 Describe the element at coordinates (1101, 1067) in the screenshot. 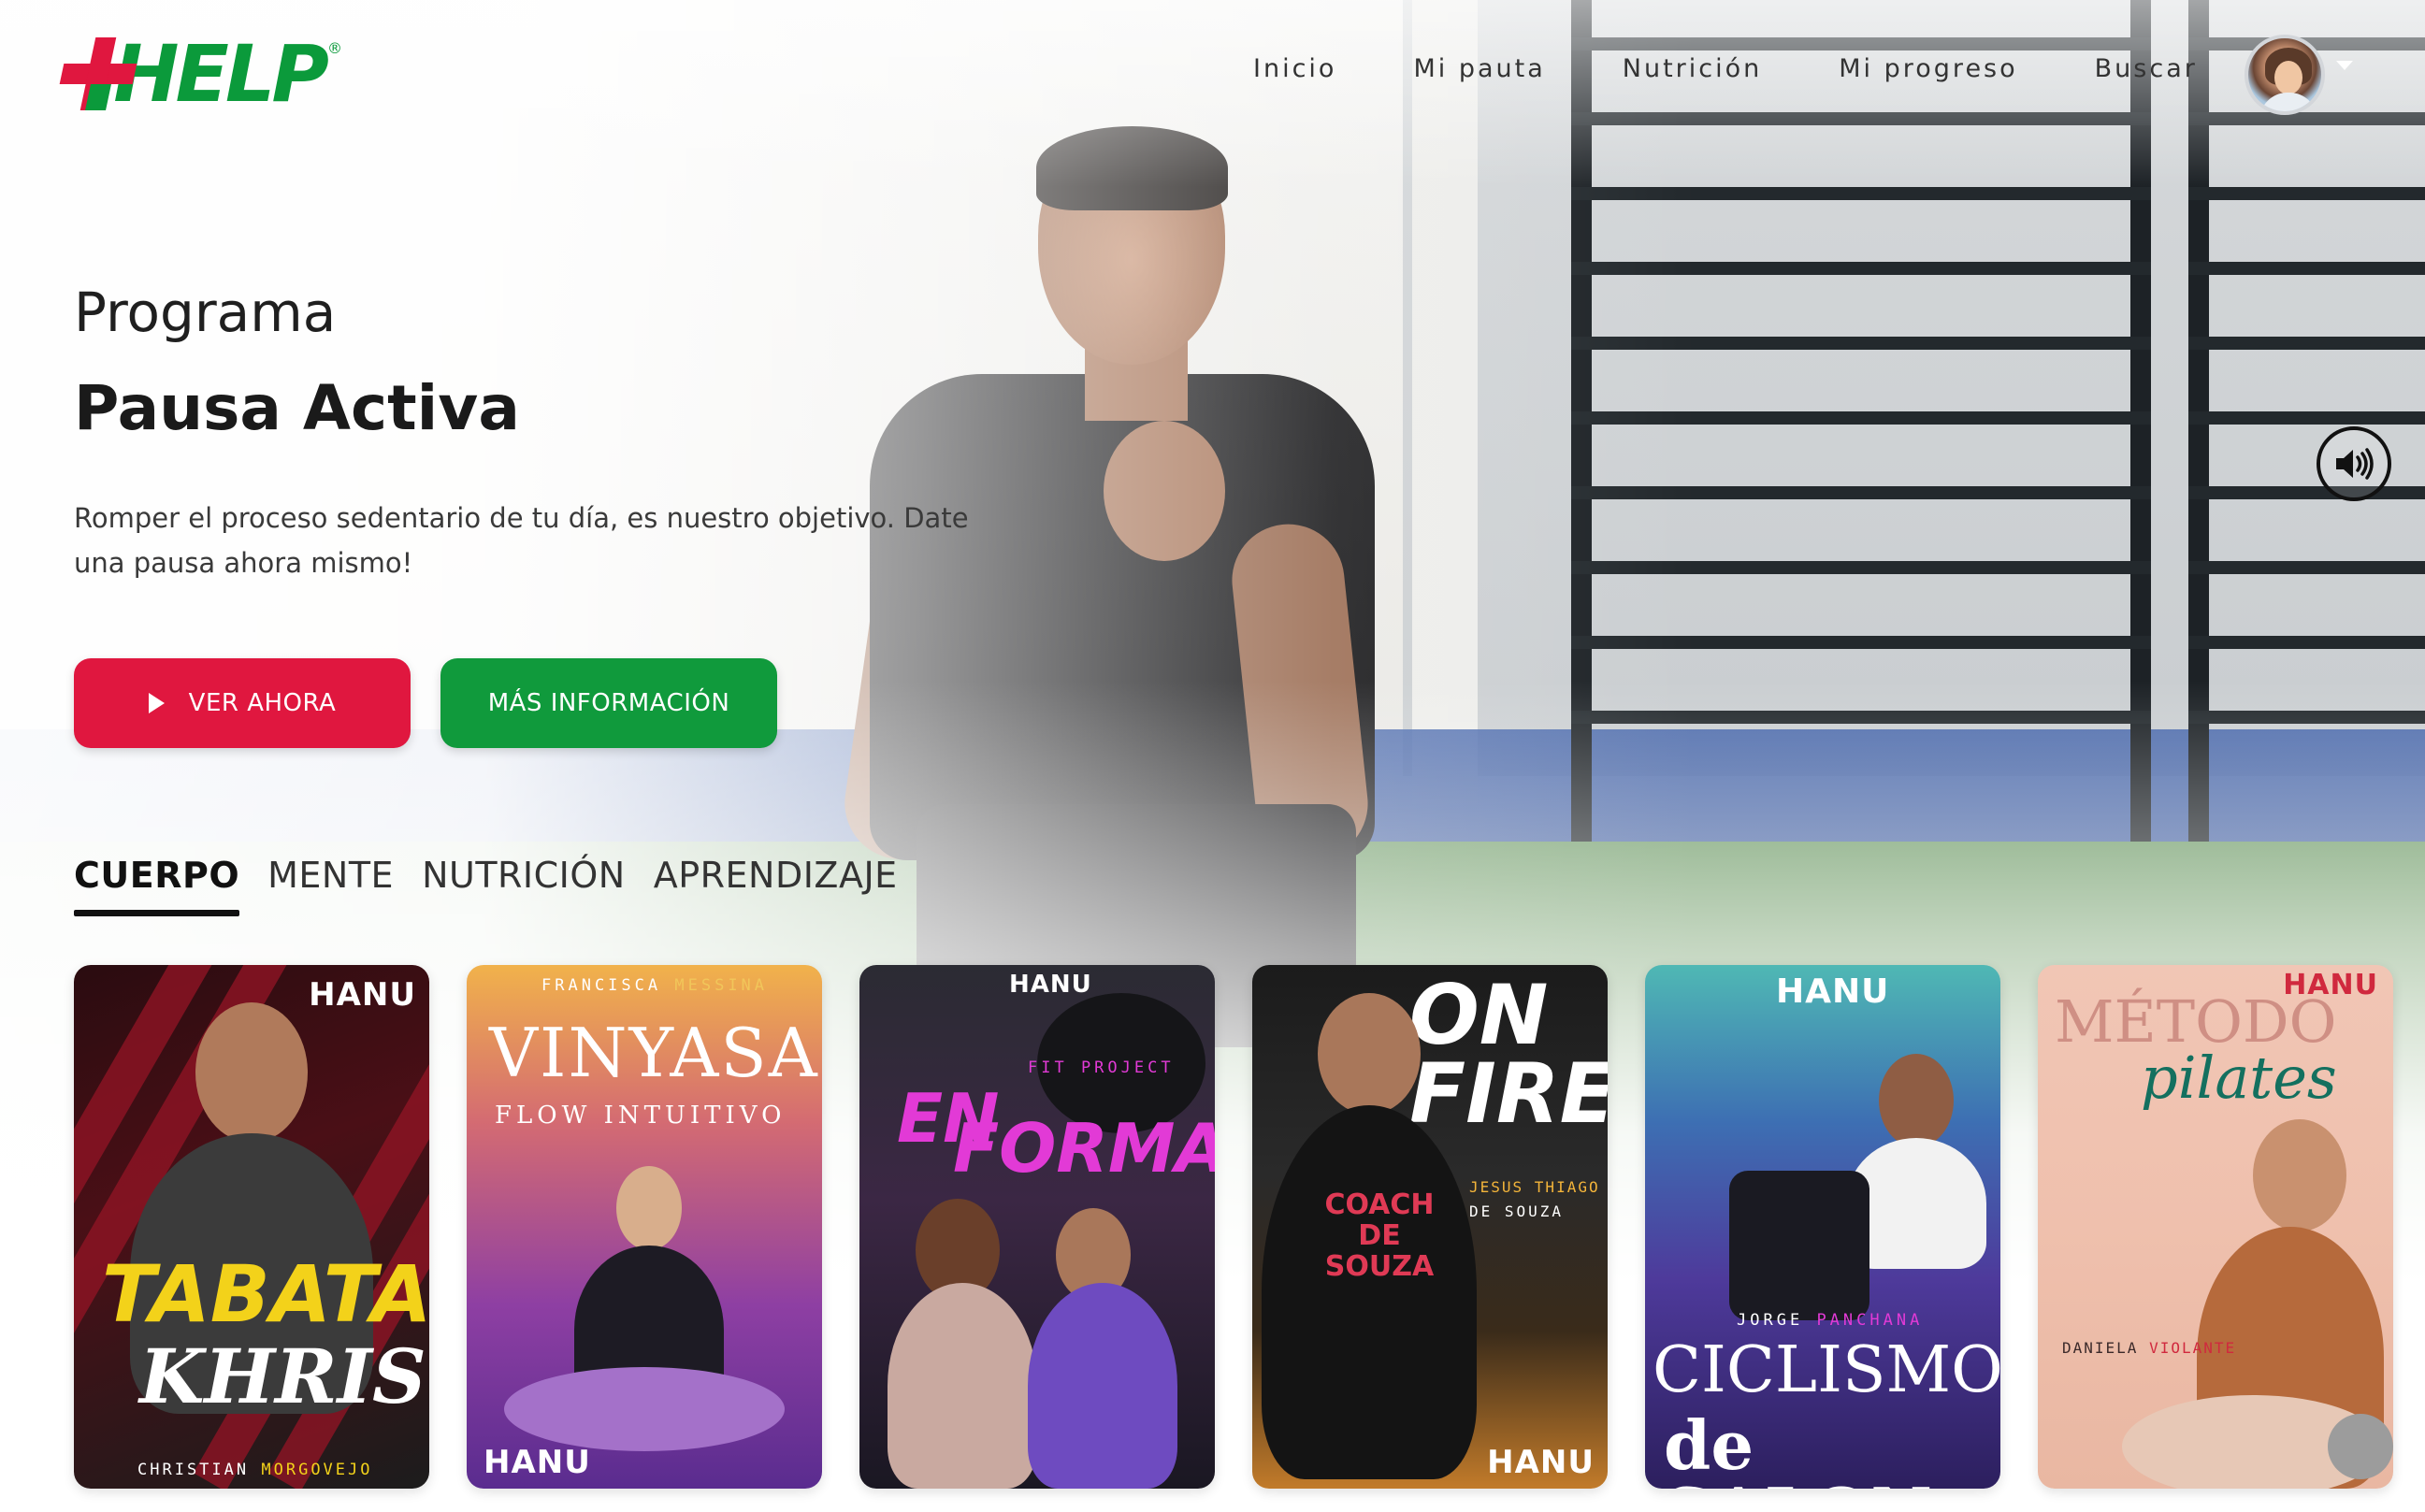

I see `program-tag: FIT PROJECT` at that location.